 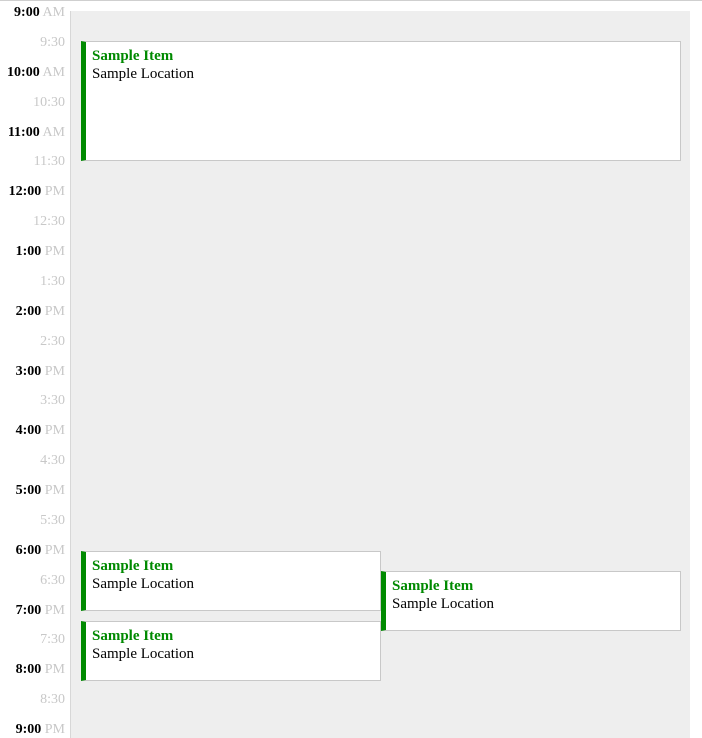 I want to click on time-label: 11:00 AM, so click(x=32, y=133).